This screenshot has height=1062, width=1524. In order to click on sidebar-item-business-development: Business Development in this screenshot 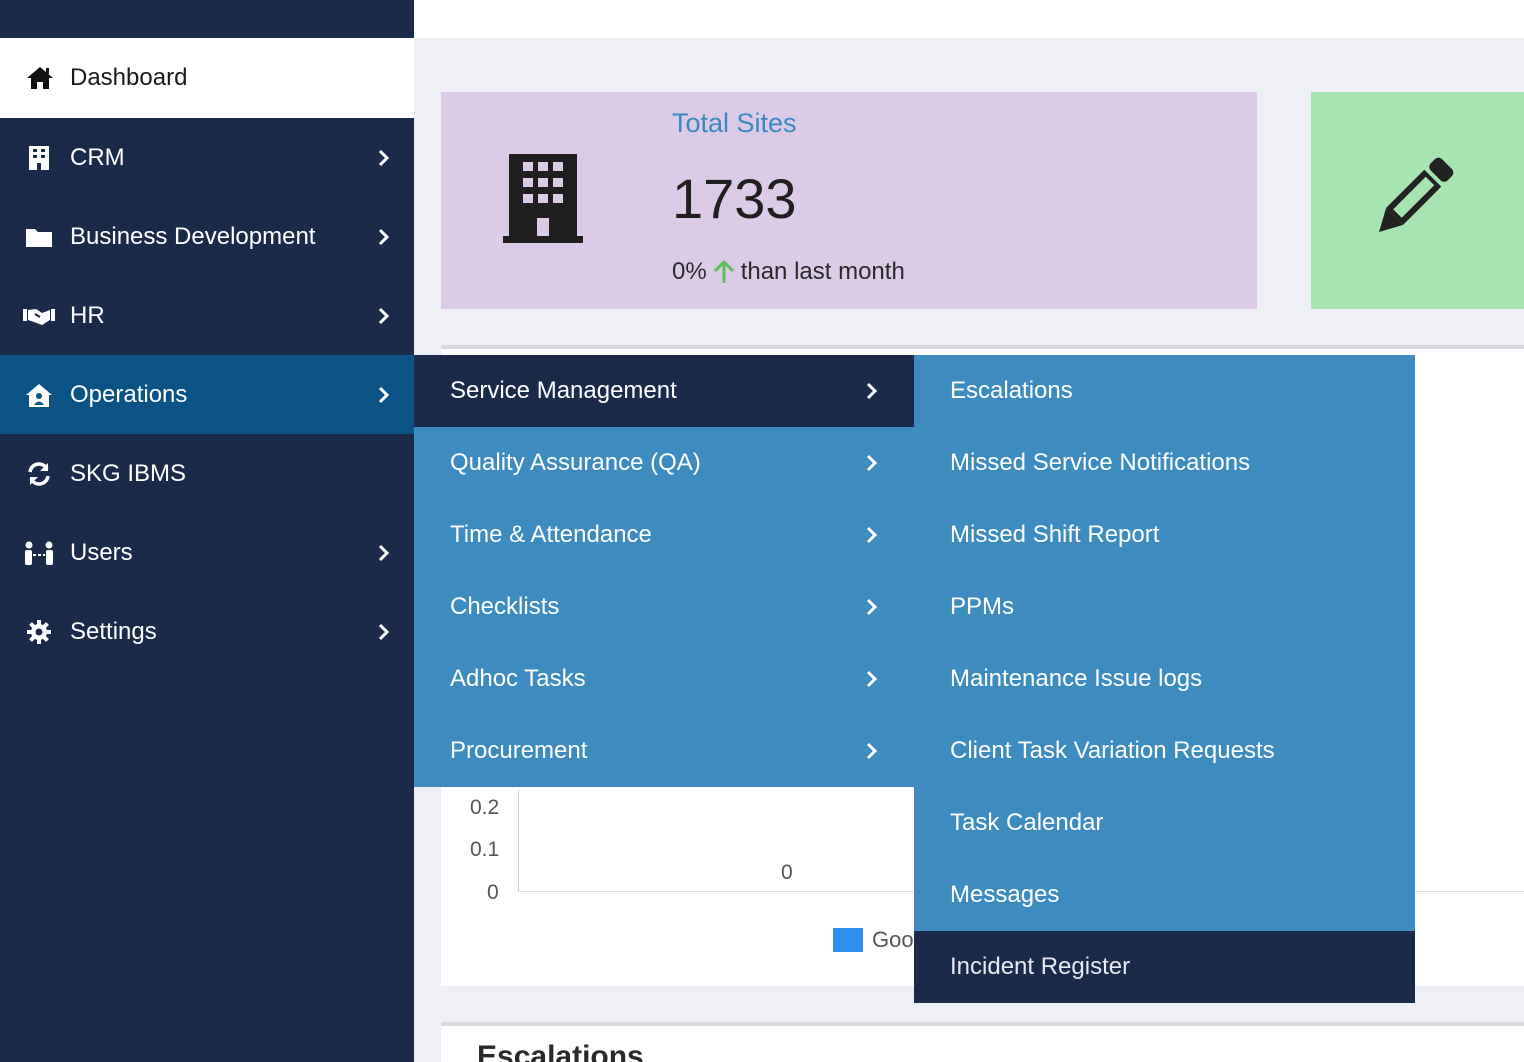, I will do `click(207, 236)`.